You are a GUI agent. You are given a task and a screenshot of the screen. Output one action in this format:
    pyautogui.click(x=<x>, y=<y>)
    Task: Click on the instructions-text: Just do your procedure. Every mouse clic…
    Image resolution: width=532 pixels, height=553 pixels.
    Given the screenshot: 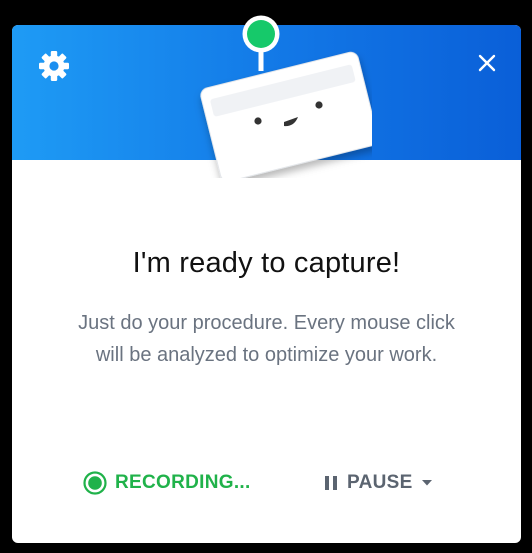 What is the action you would take?
    pyautogui.click(x=266, y=339)
    